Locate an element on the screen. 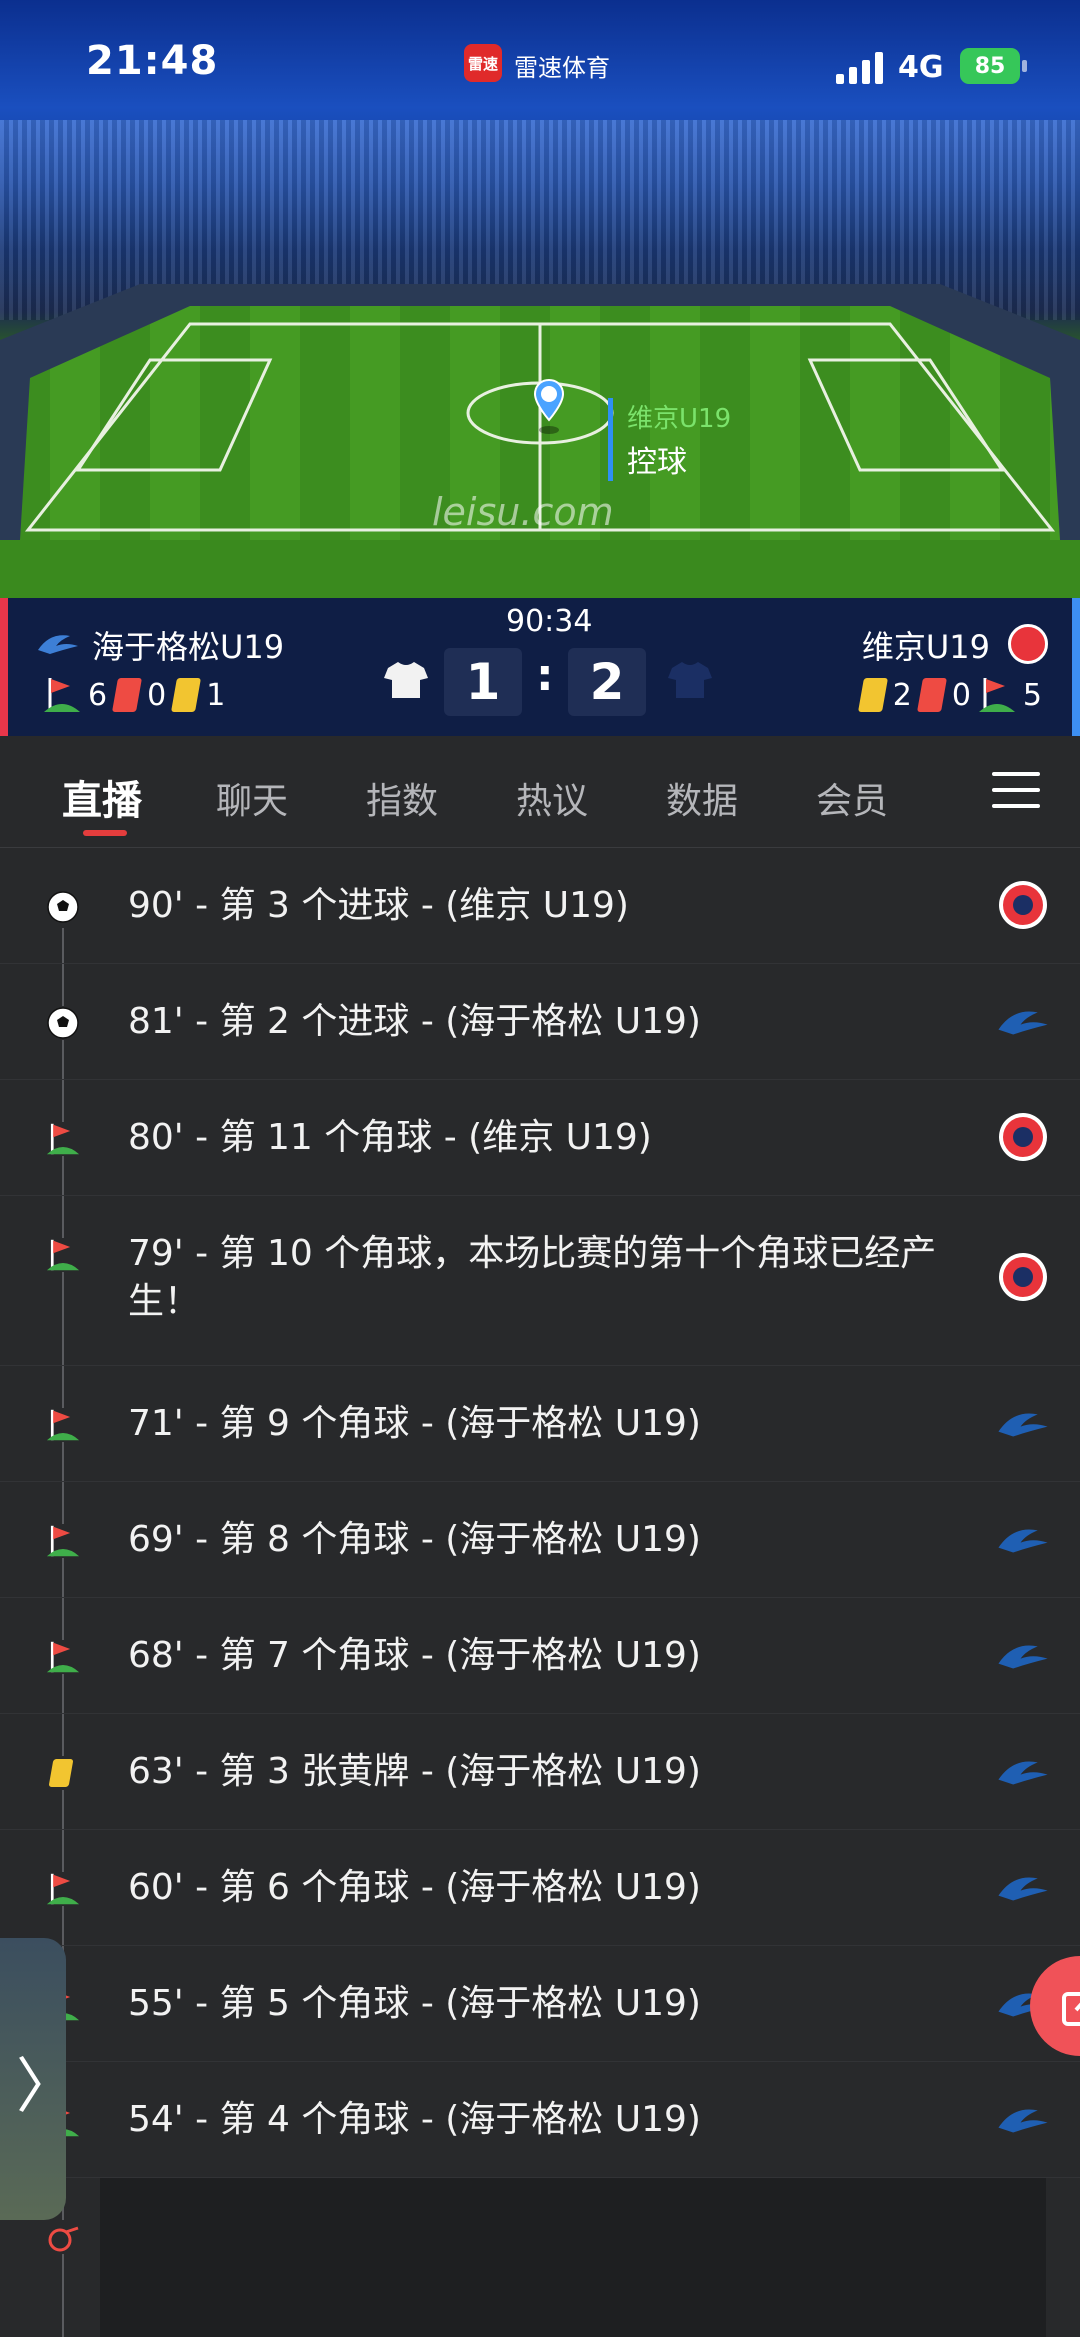 The width and height of the screenshot is (1080, 2337). menu-icon is located at coordinates (1016, 792).